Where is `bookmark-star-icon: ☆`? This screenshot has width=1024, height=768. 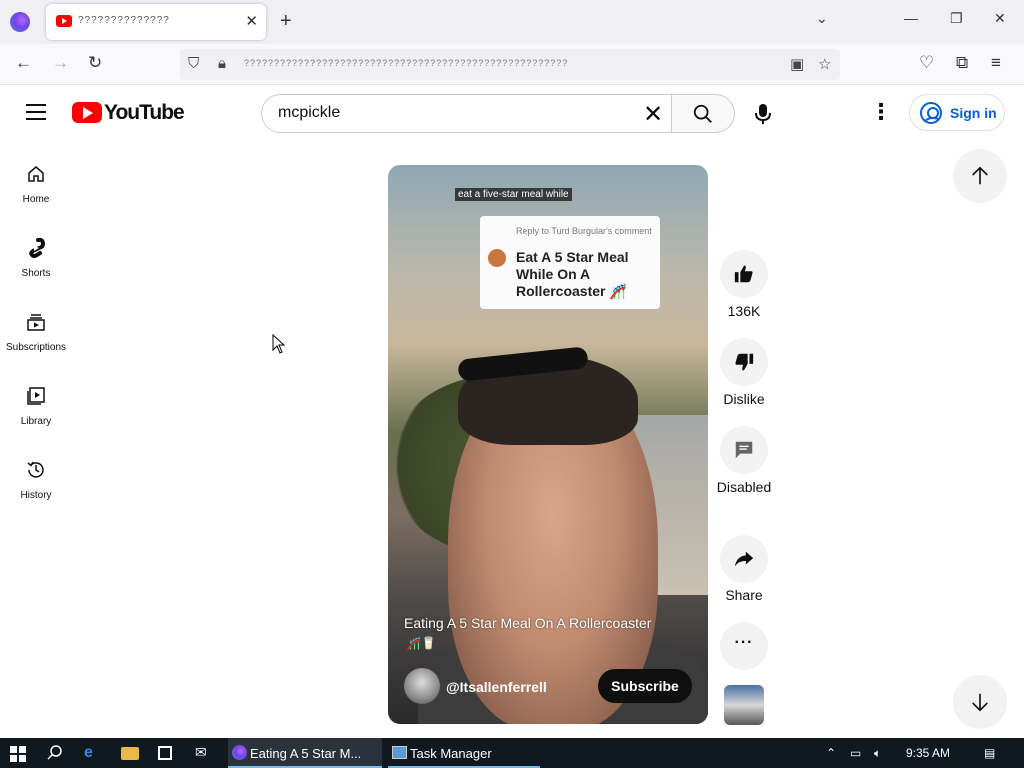
bookmark-star-icon: ☆ is located at coordinates (824, 64).